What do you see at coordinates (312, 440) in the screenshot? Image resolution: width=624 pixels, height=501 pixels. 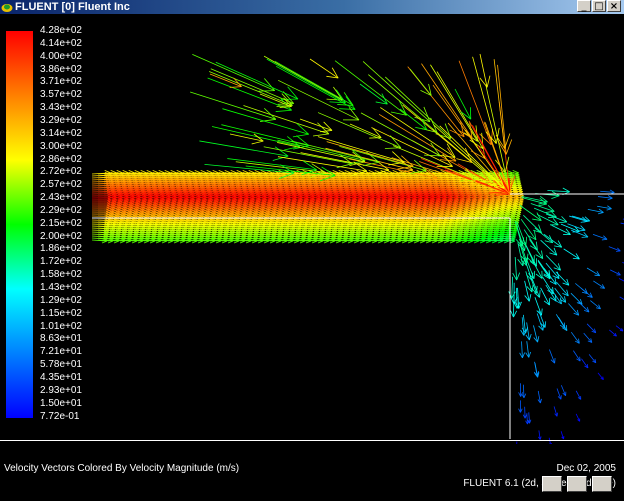 I see `caption-separator` at bounding box center [312, 440].